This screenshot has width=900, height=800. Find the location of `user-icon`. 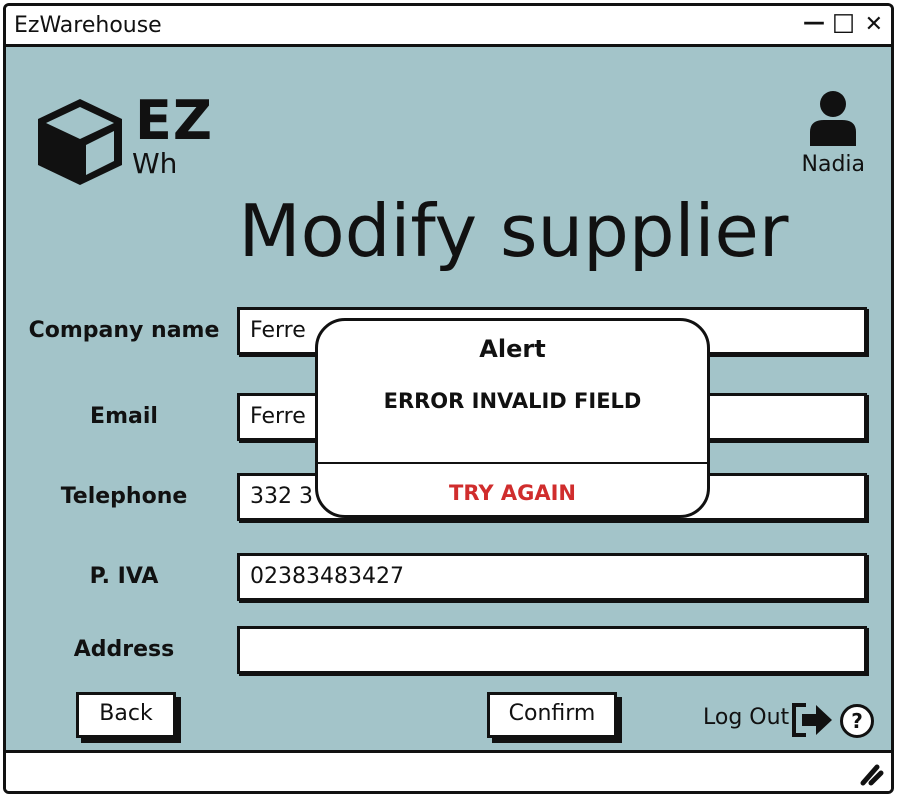

user-icon is located at coordinates (833, 118).